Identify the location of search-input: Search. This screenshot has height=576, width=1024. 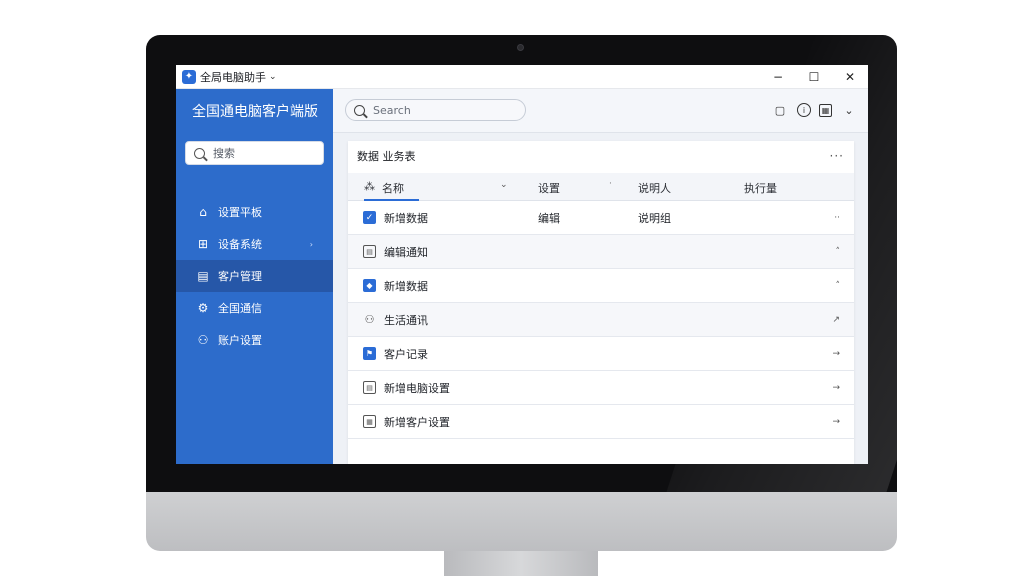
(435, 110).